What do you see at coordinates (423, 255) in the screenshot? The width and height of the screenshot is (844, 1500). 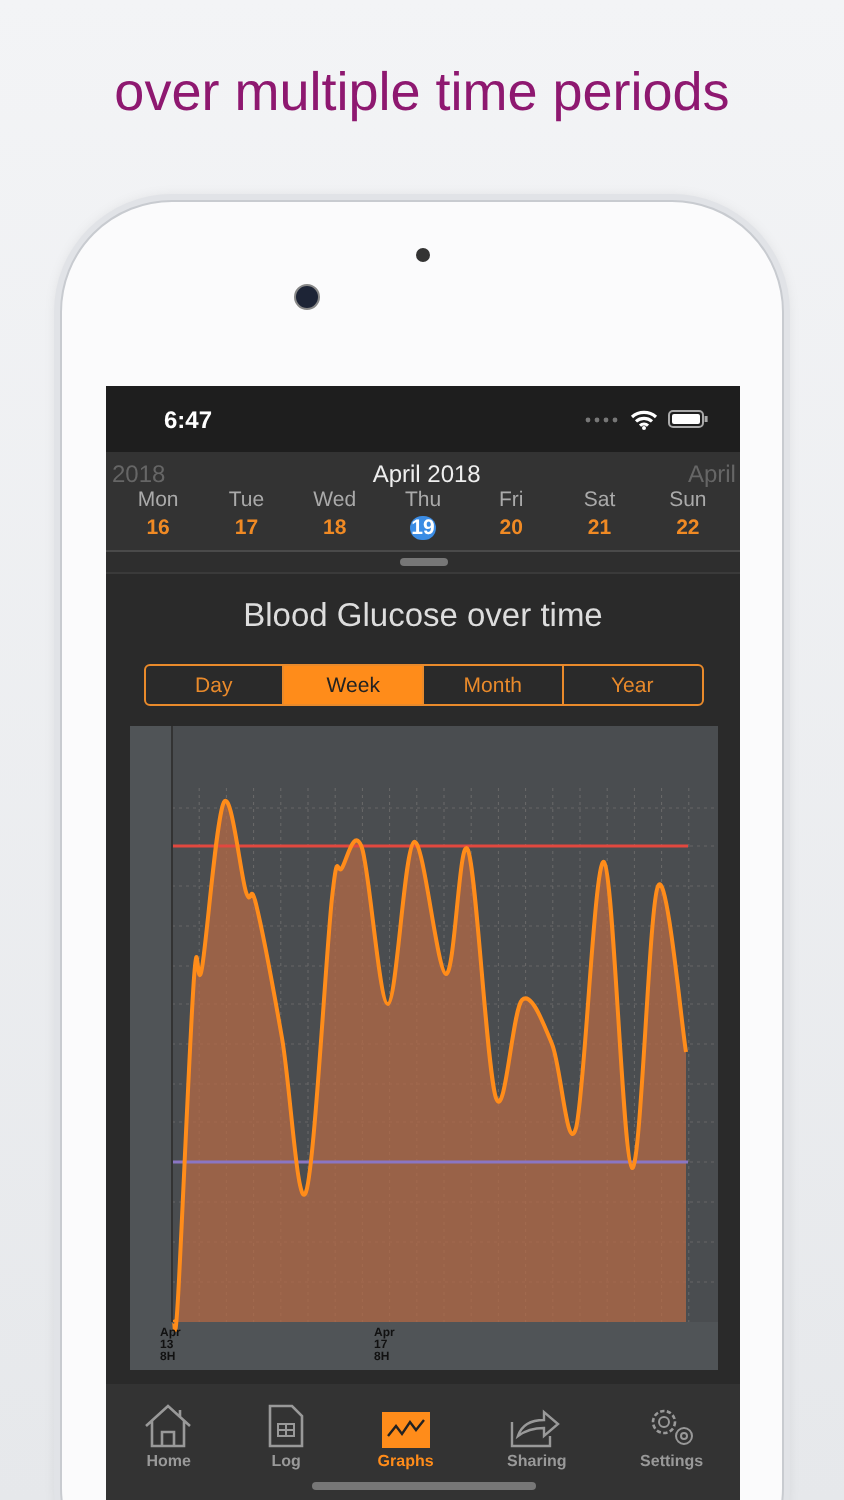 I see `speaker-icon` at bounding box center [423, 255].